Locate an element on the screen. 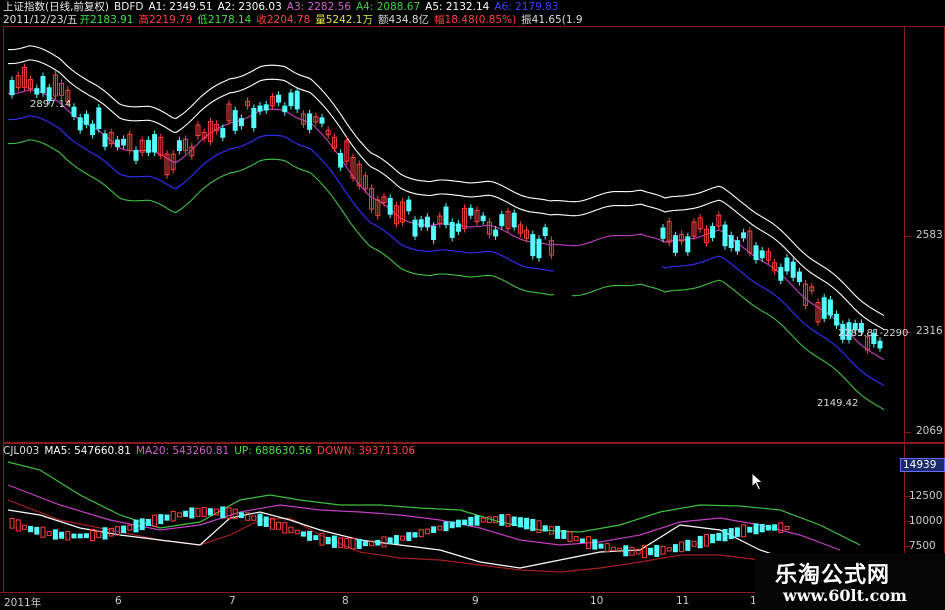  info-amount: 额434.8亿 is located at coordinates (404, 20).